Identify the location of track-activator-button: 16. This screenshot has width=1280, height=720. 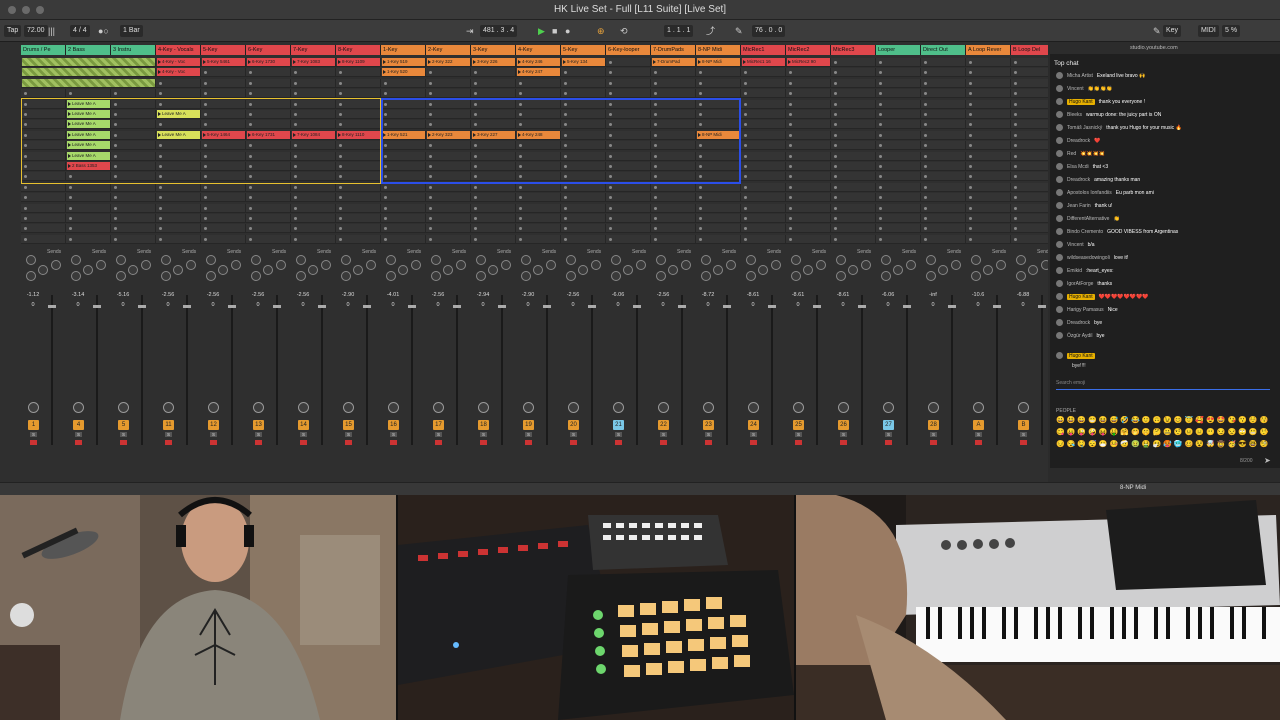
(393, 425).